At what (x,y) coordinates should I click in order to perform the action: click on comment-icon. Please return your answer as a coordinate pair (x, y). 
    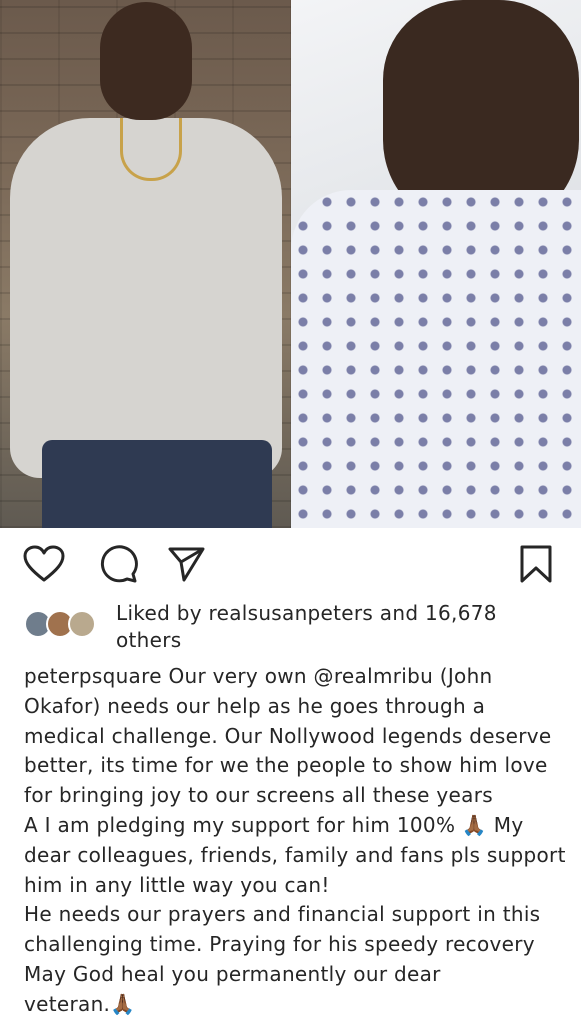
    Looking at the image, I should click on (119, 564).